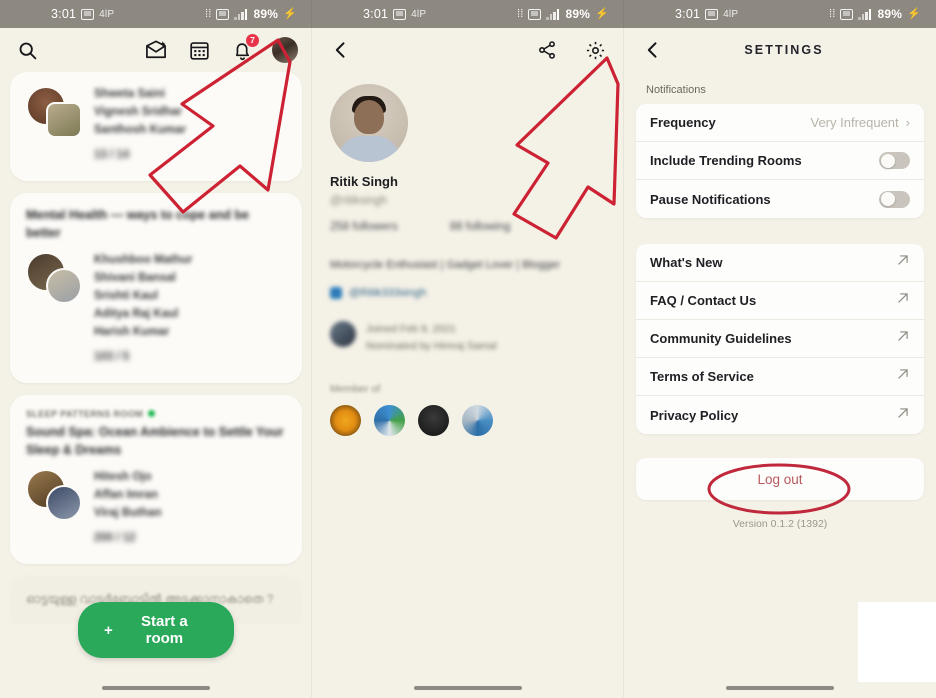 The height and width of the screenshot is (698, 936). Describe the element at coordinates (780, 14) in the screenshot. I see `status-bar-settings: 3:01 4lP ⁞⁞ 89% ⚡` at that location.